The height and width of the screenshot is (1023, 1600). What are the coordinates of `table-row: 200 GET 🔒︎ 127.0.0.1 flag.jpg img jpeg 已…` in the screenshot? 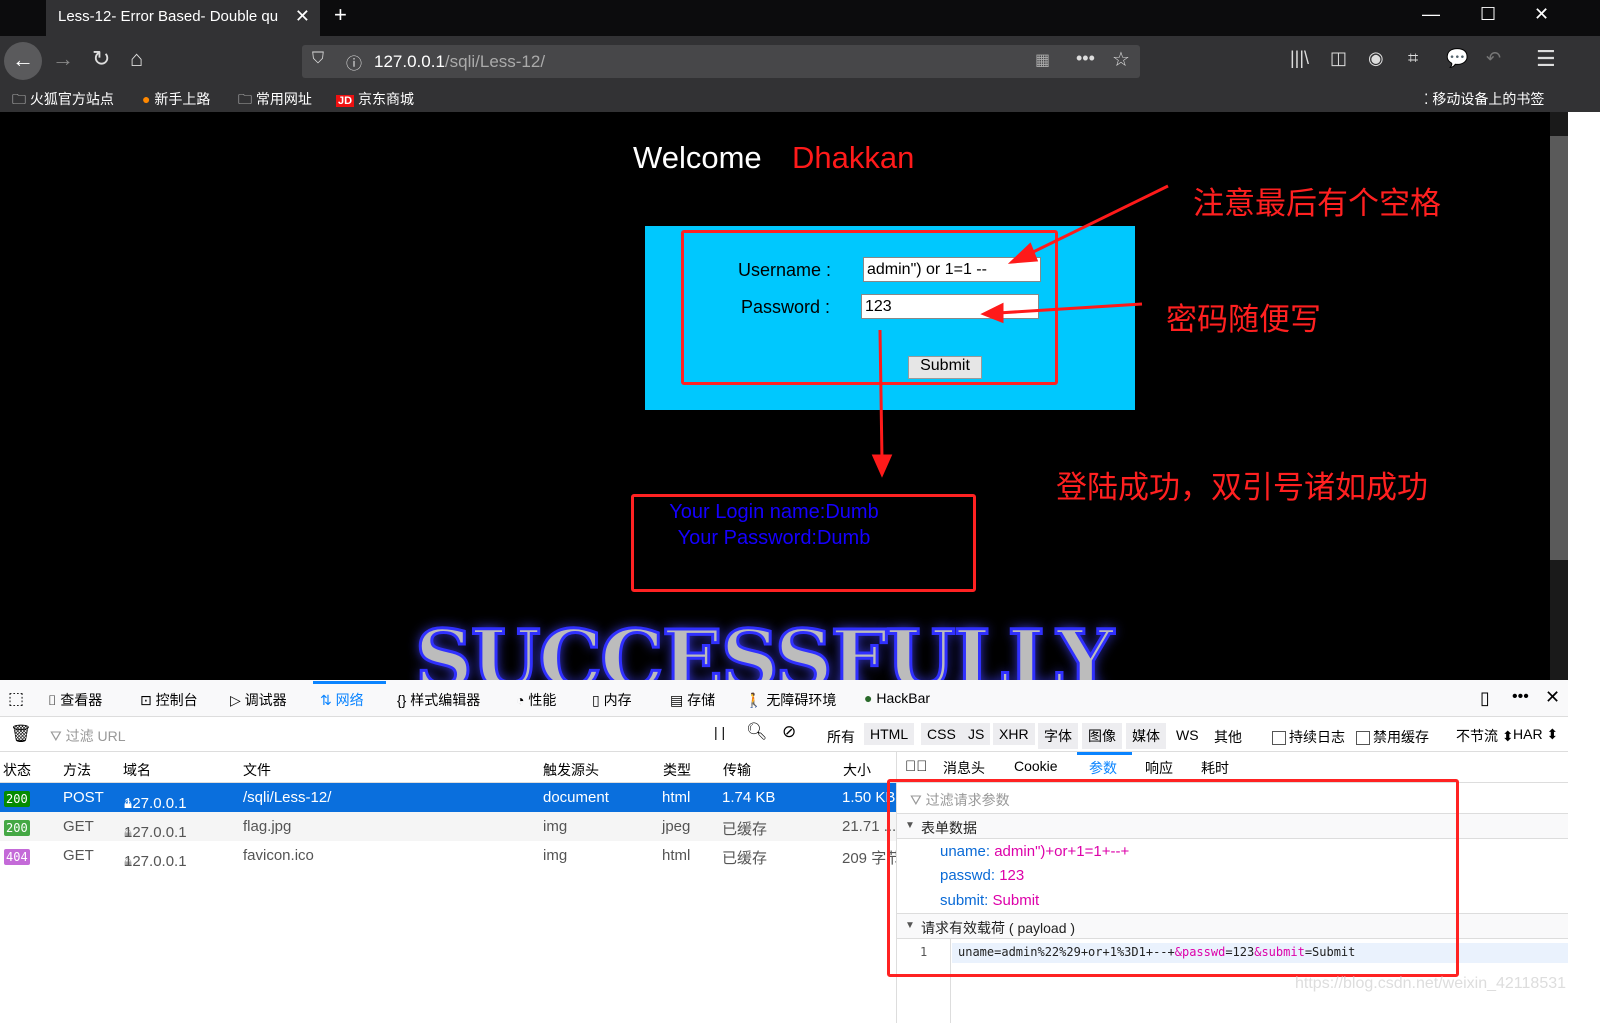 It's located at (448, 826).